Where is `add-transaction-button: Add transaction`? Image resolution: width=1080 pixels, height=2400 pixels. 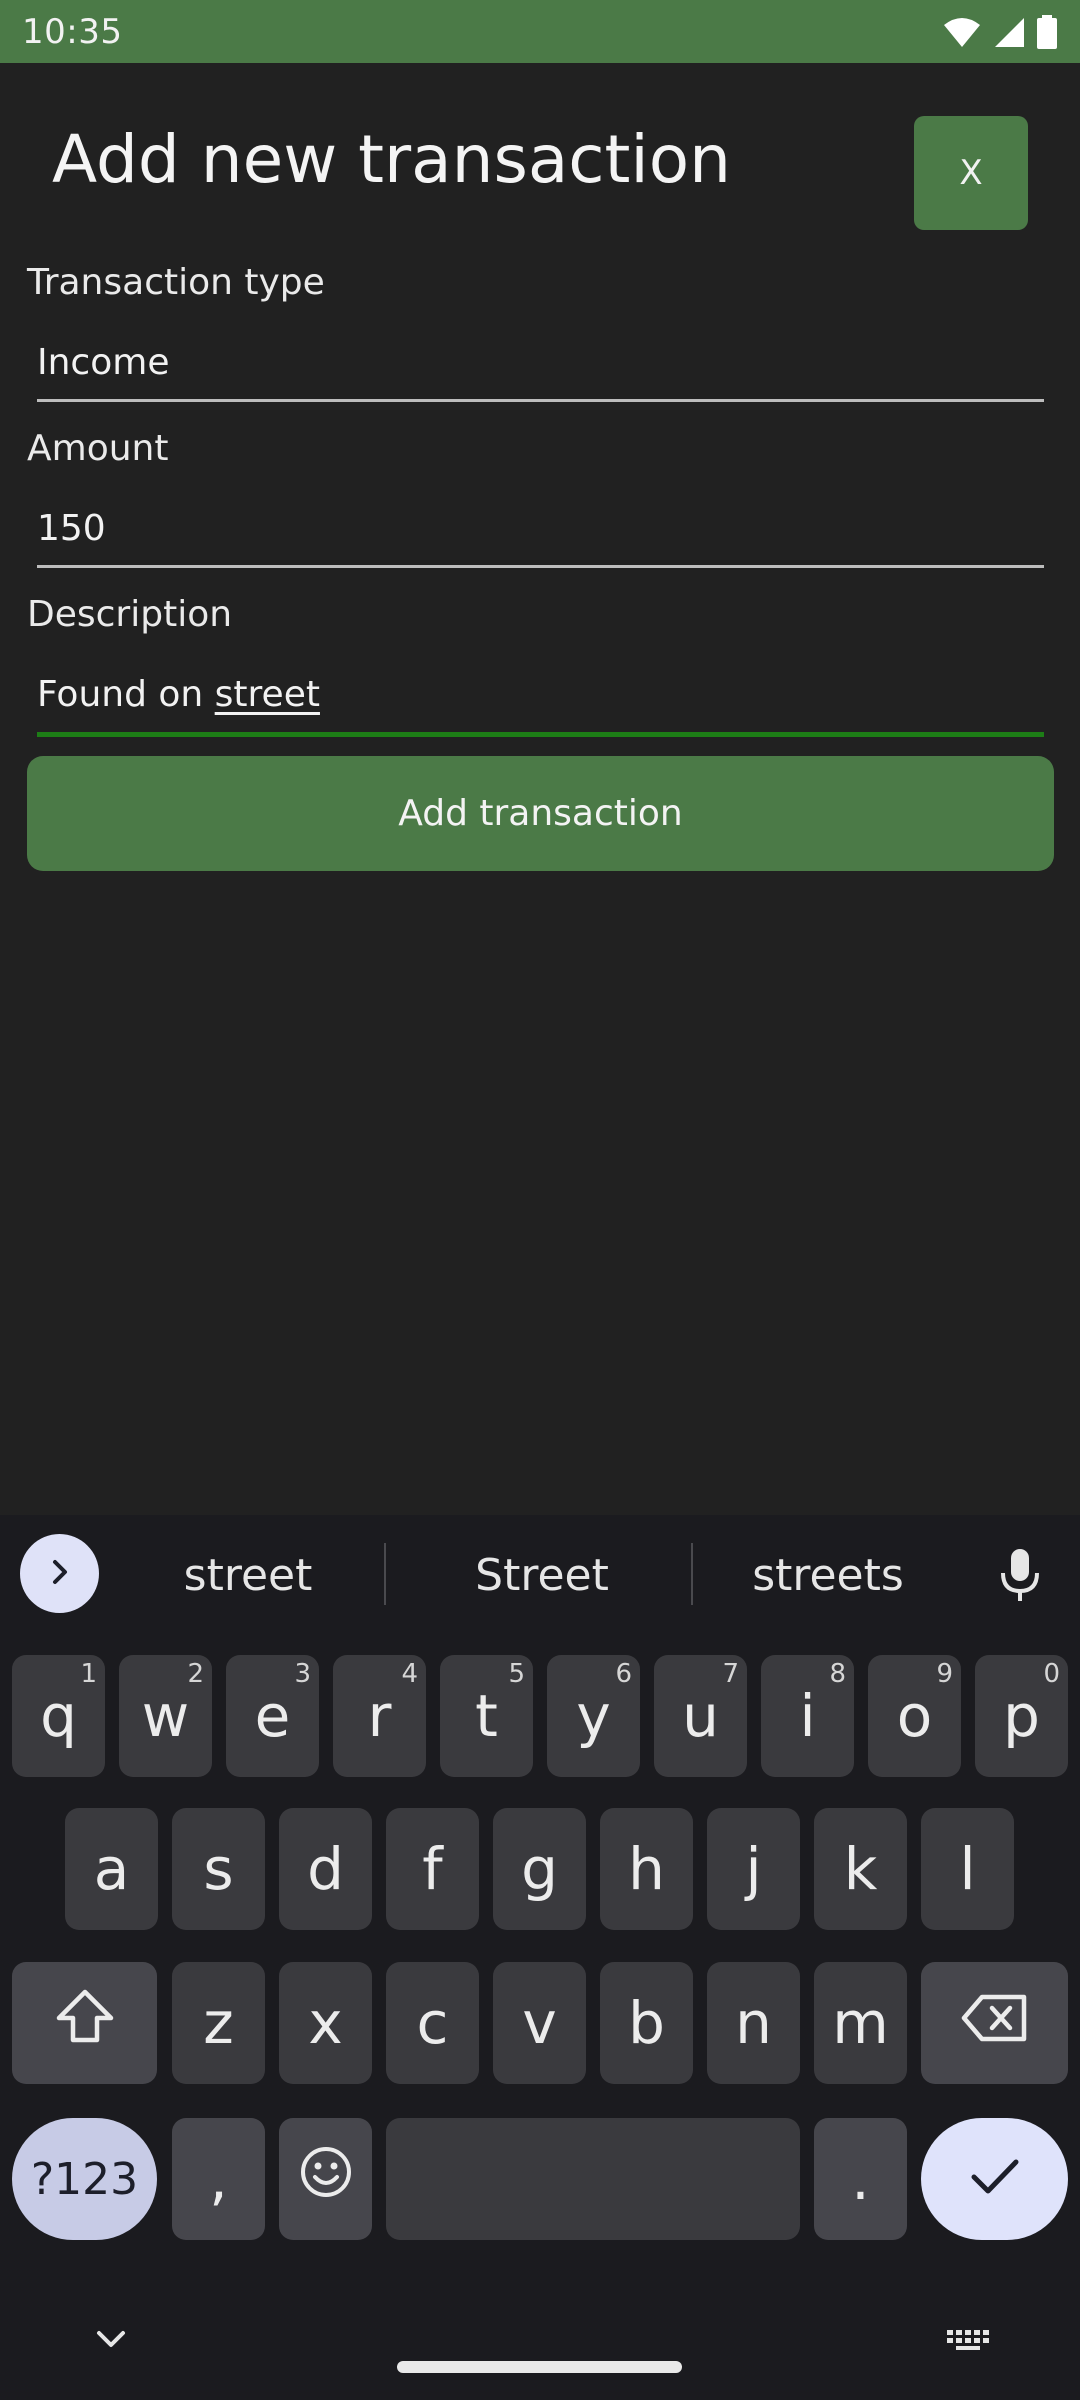
add-transaction-button: Add transaction is located at coordinates (540, 813).